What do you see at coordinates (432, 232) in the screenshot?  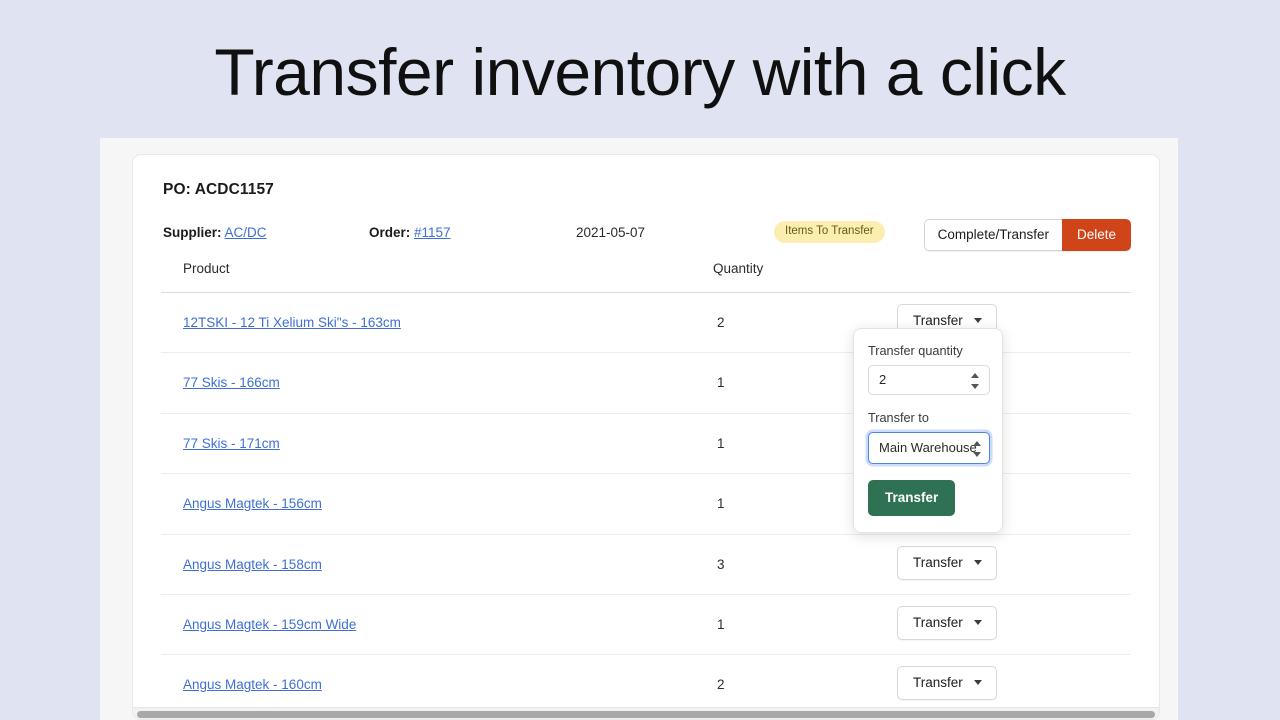 I see `order-link: #1157` at bounding box center [432, 232].